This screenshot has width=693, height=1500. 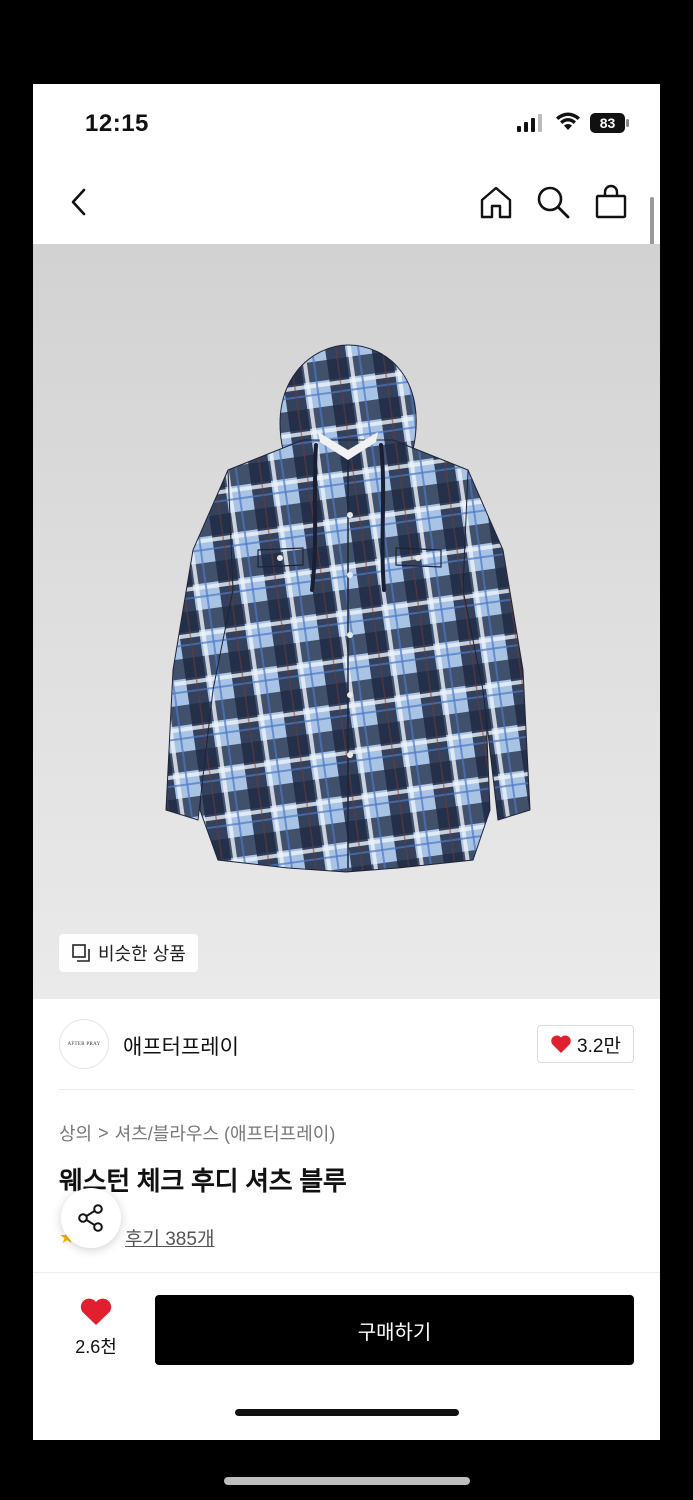 I want to click on cart-button, so click(x=611, y=202).